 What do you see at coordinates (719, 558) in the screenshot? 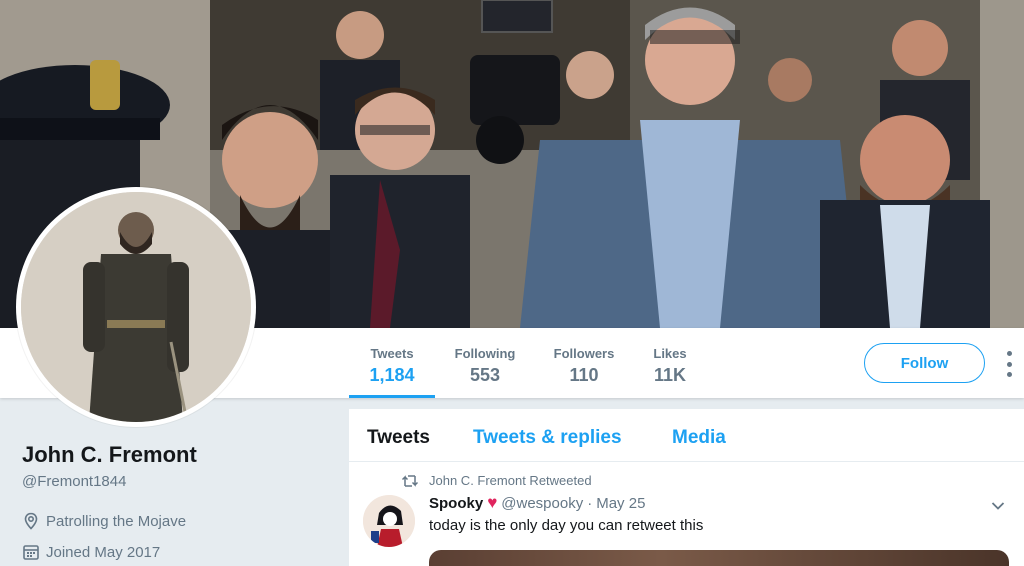
I see `tweet-media` at bounding box center [719, 558].